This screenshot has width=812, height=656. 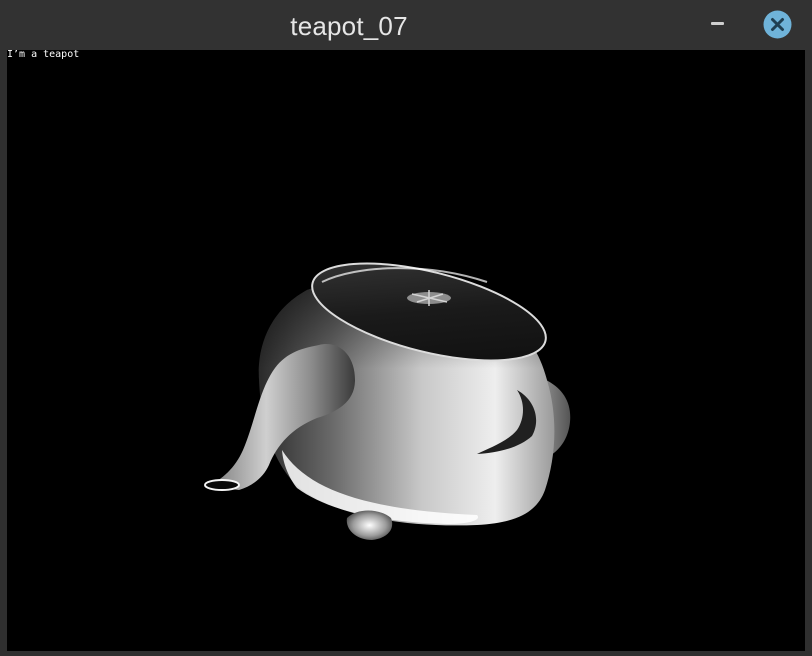 What do you see at coordinates (349, 26) in the screenshot?
I see `window-title: teapot_07` at bounding box center [349, 26].